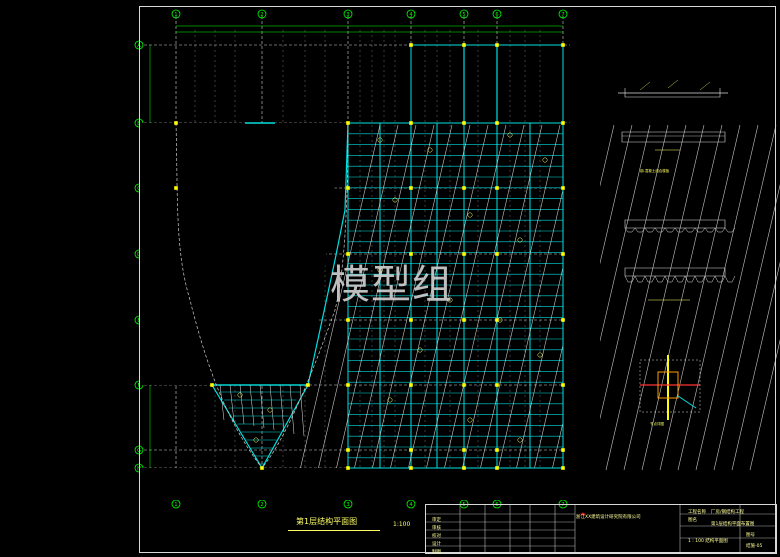 This screenshot has width=780, height=557. I want to click on role-4: 设计, so click(436, 544).